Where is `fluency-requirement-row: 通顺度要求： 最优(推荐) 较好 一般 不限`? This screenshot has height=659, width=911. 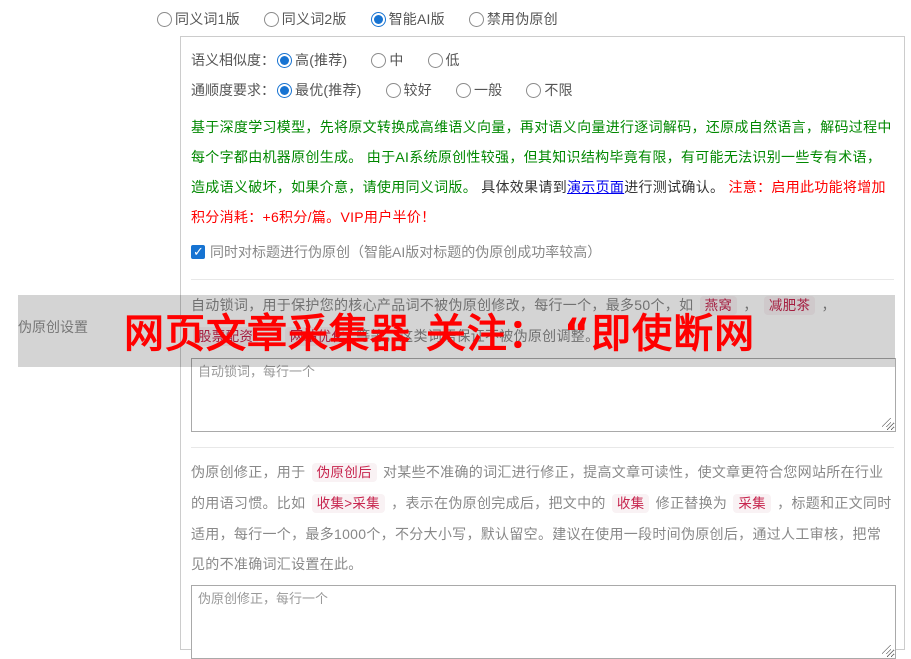 fluency-requirement-row: 通顺度要求： 最优(推荐) 较好 一般 不限 is located at coordinates (542, 90).